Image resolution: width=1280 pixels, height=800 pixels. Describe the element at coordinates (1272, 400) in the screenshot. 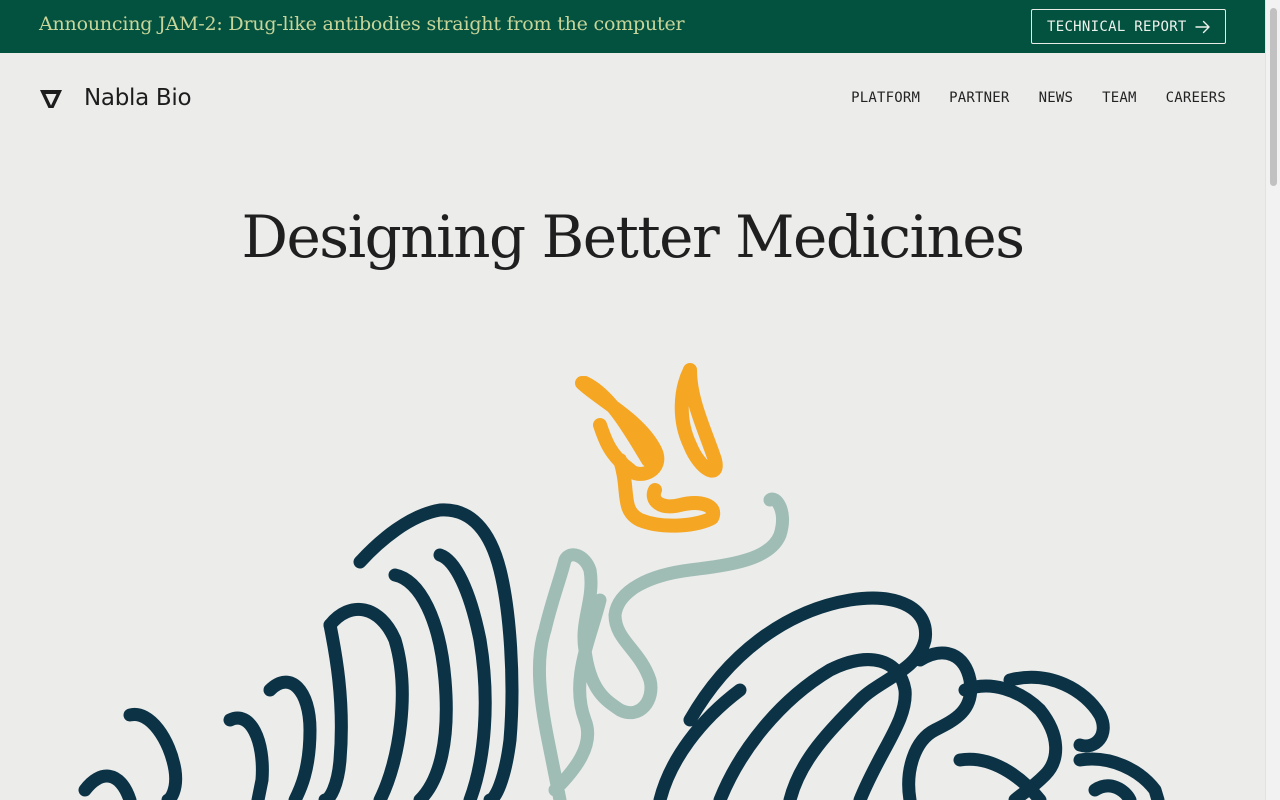

I see `page-scrollbar` at that location.